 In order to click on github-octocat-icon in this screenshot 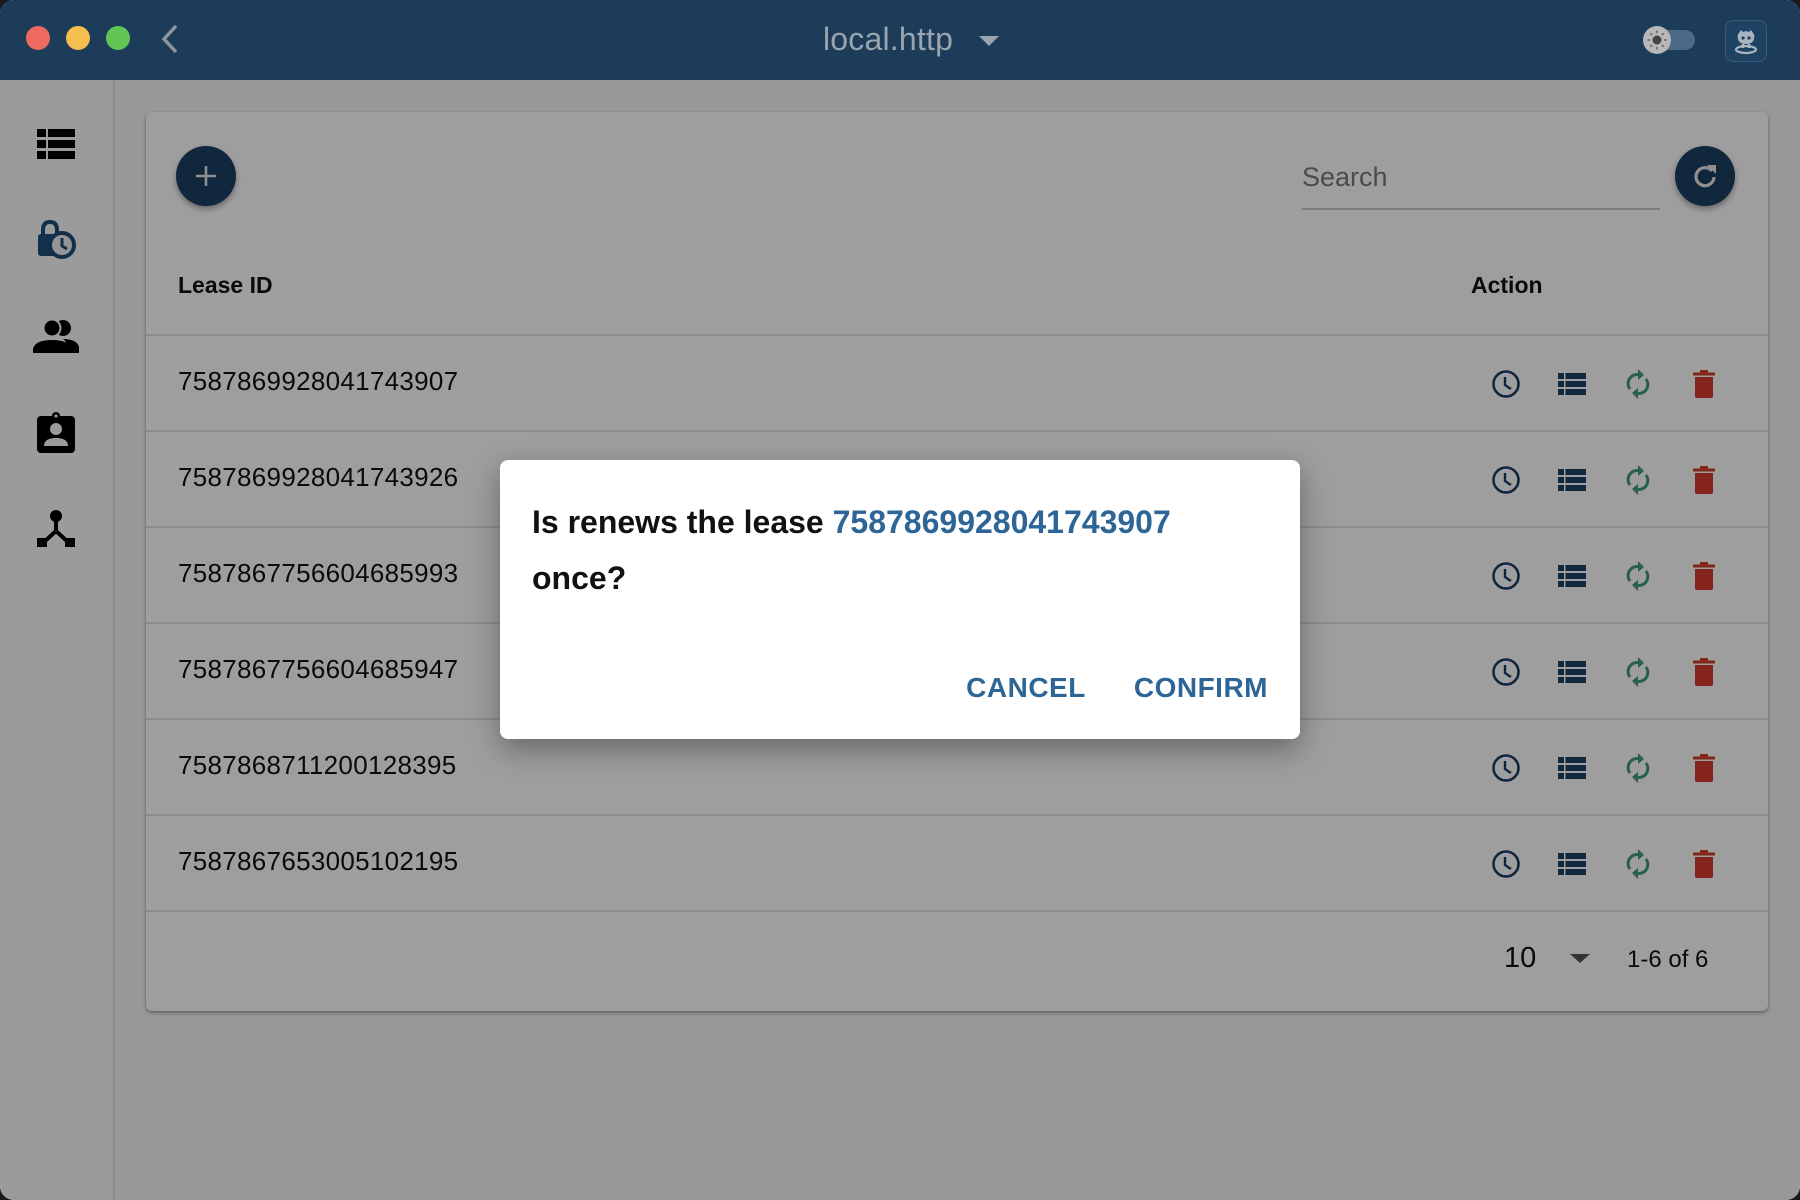, I will do `click(1746, 42)`.